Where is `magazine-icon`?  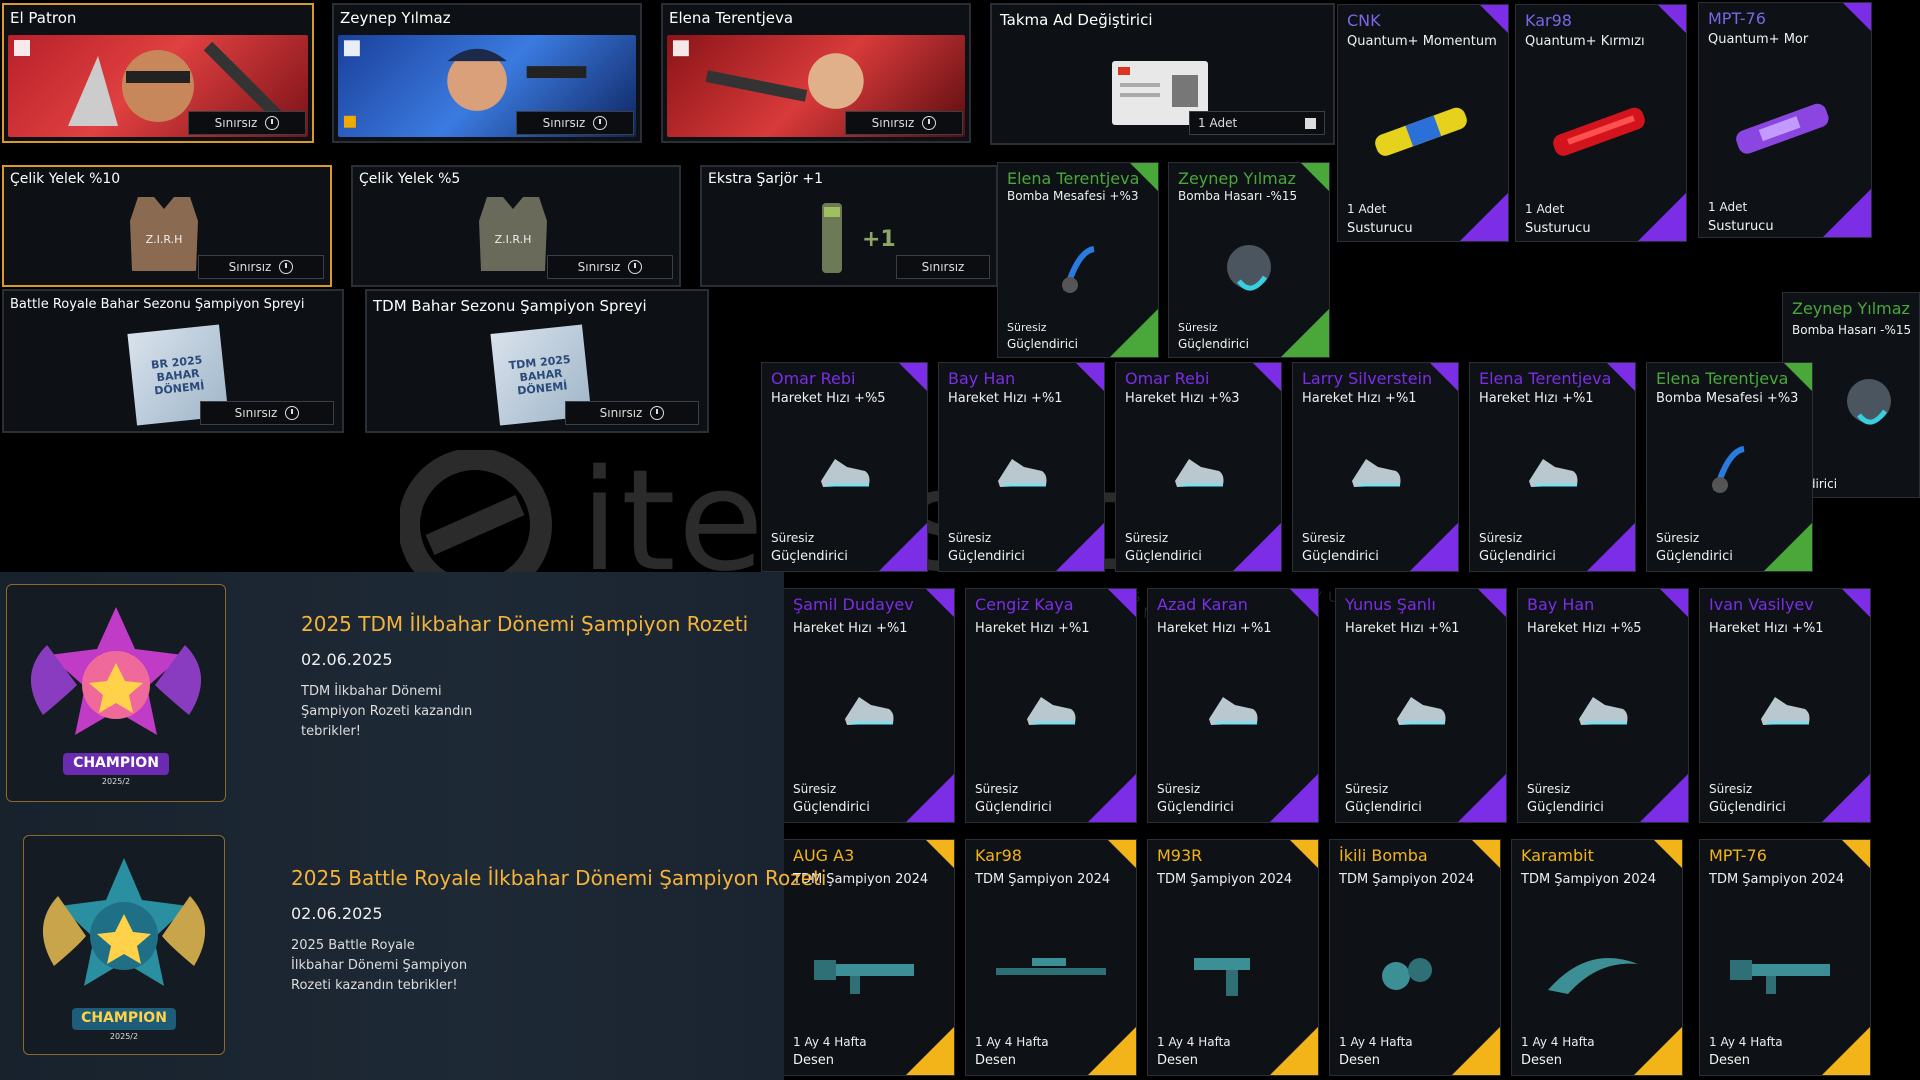
magazine-icon is located at coordinates (832, 238).